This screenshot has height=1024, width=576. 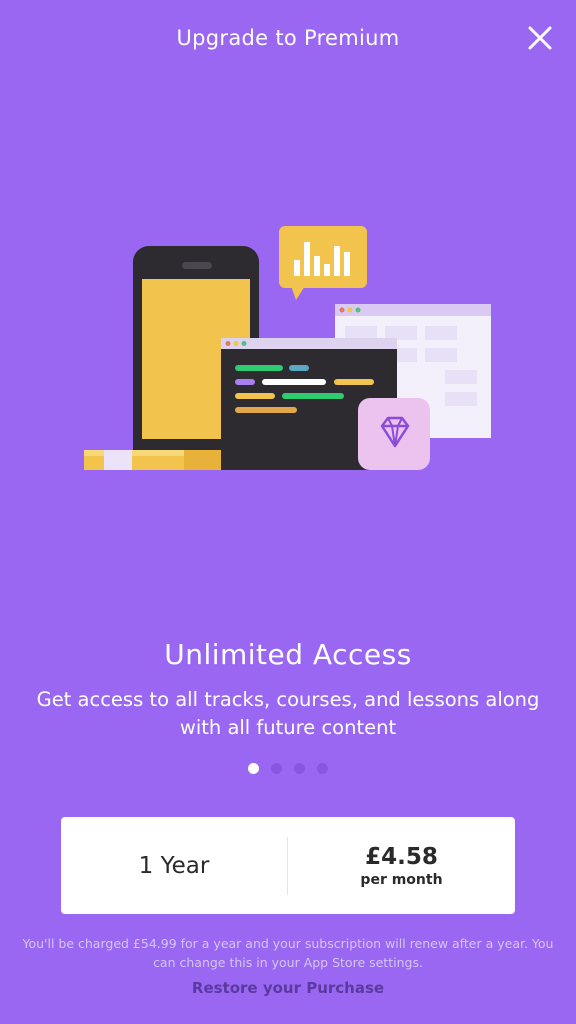 I want to click on carousel-pagination, so click(x=288, y=768).